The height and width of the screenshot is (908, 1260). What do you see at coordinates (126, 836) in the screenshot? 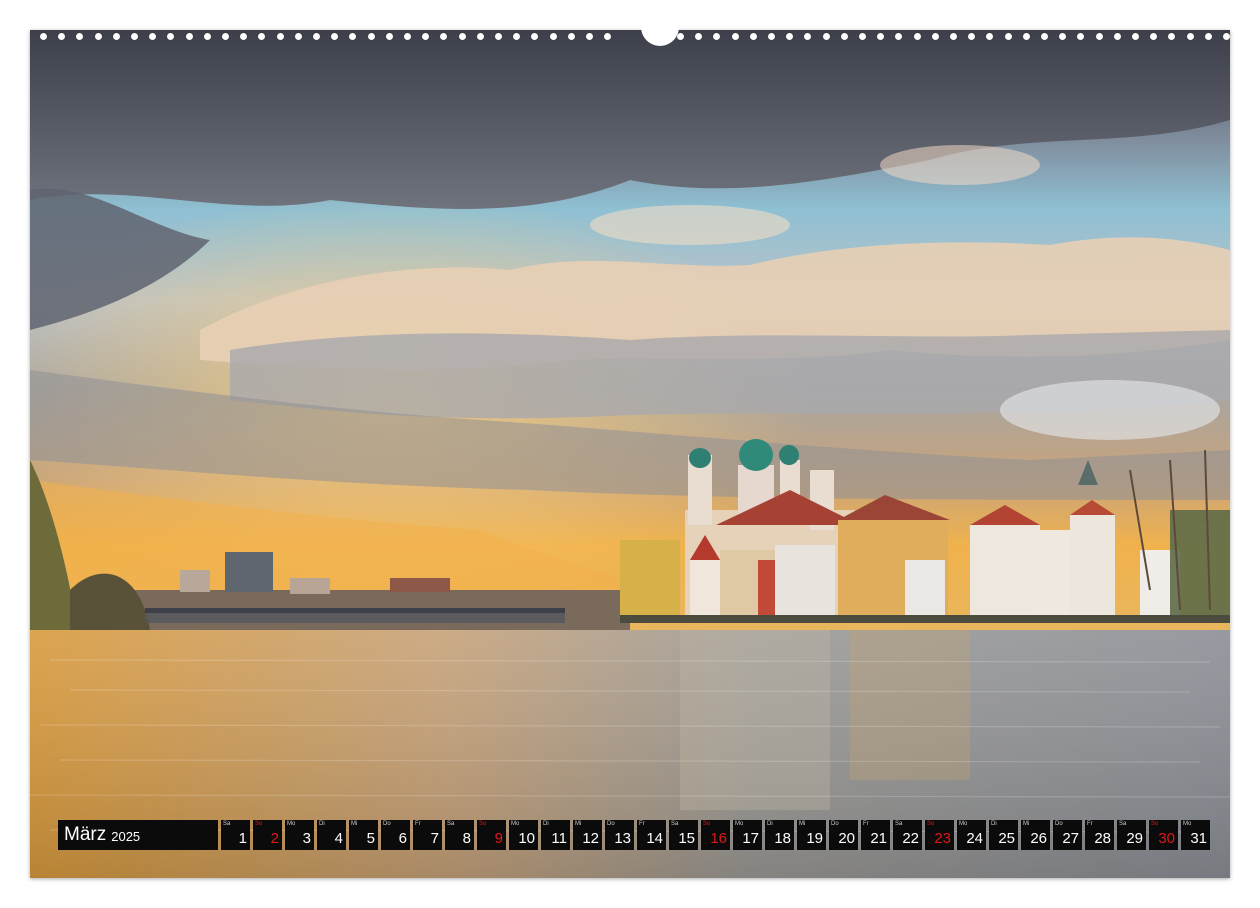
I see `month-year: 2025` at bounding box center [126, 836].